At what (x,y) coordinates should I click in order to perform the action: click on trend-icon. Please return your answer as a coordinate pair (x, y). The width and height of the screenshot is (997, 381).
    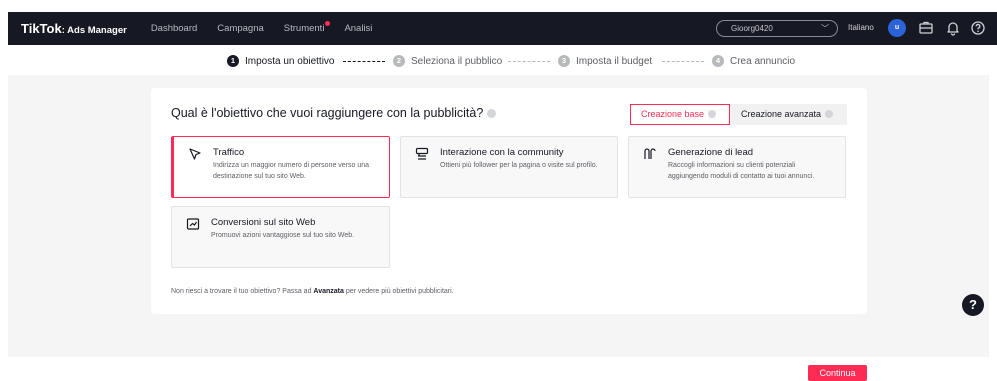
    Looking at the image, I should click on (193, 224).